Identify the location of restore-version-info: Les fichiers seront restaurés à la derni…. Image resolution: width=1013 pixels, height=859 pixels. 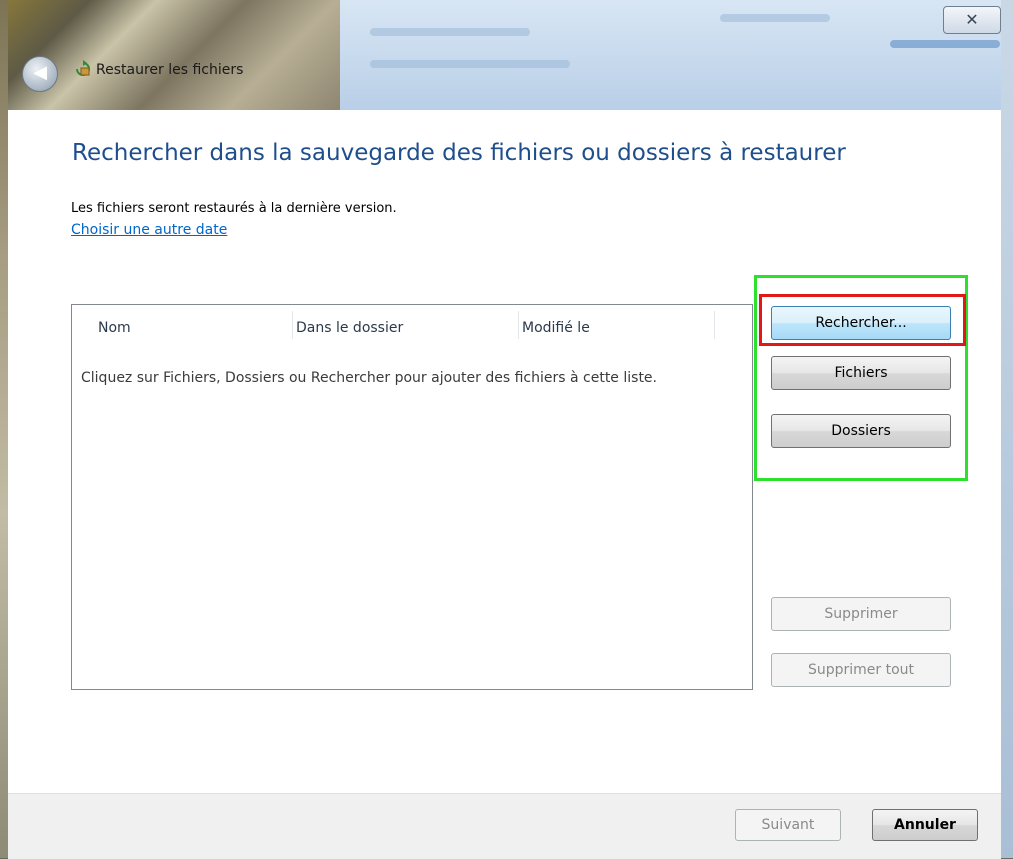
(234, 208).